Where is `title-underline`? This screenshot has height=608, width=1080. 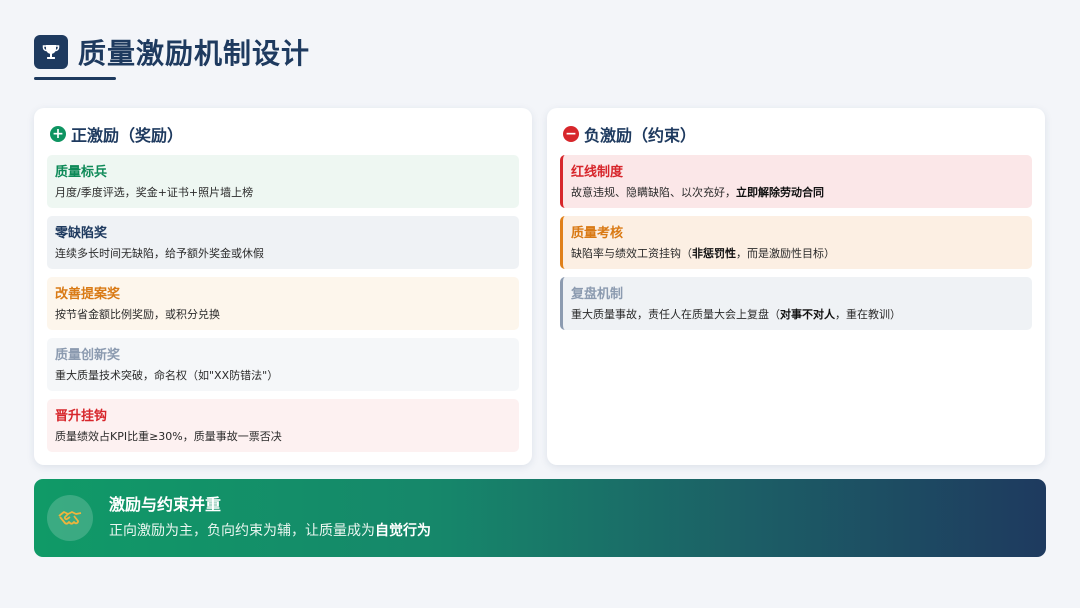
title-underline is located at coordinates (75, 78).